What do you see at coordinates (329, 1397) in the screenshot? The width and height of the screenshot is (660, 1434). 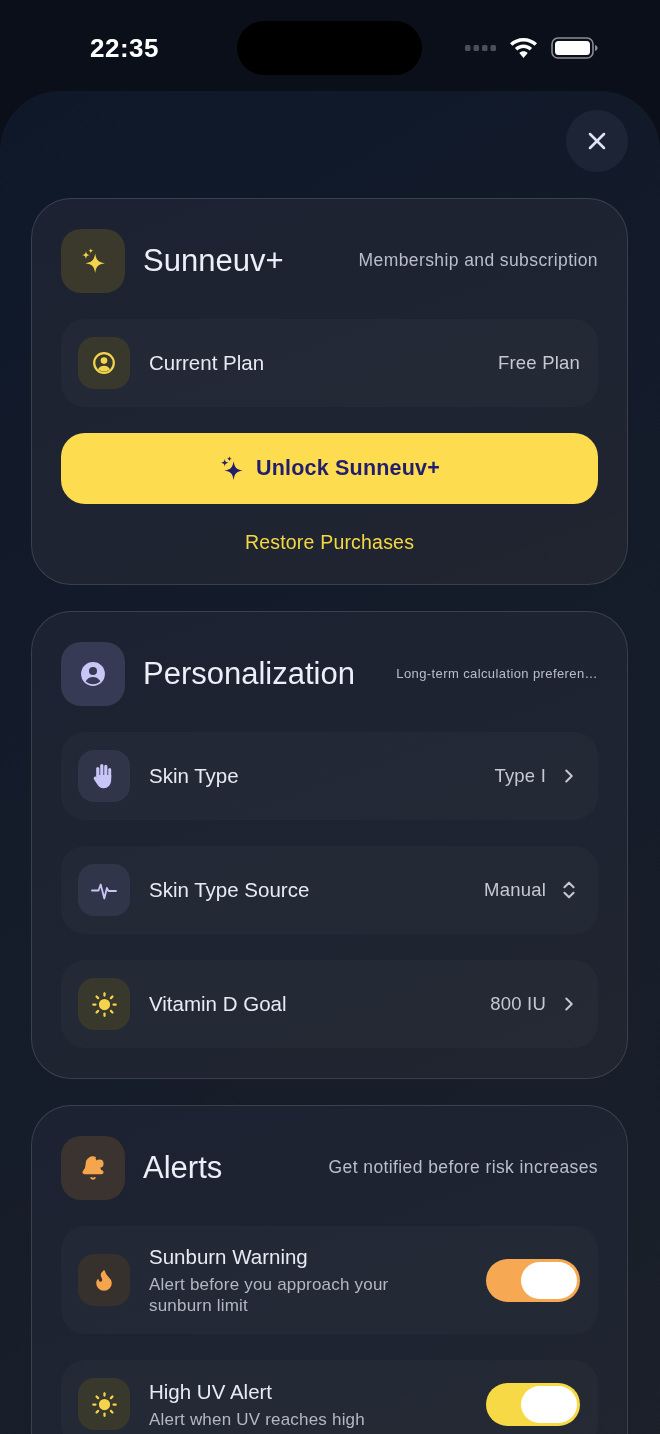 I see `settings-row: High UV Alert Alert when UV reaches high` at bounding box center [329, 1397].